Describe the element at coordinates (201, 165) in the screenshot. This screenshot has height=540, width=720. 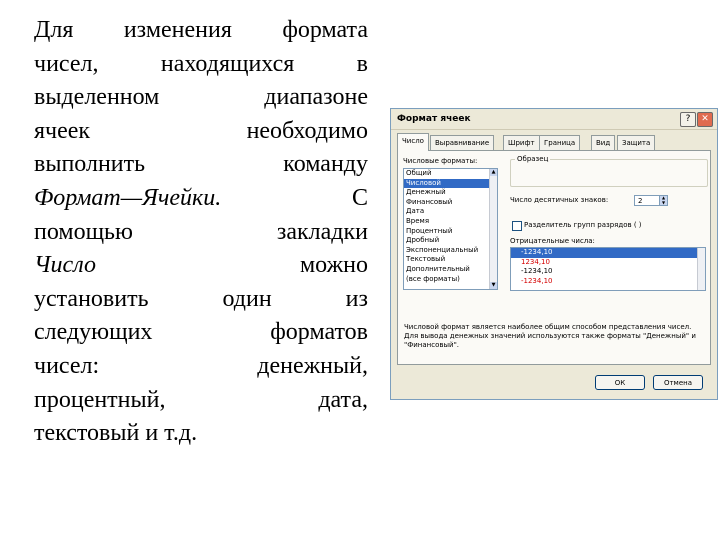
I see `text-line: выполнить команду` at that location.